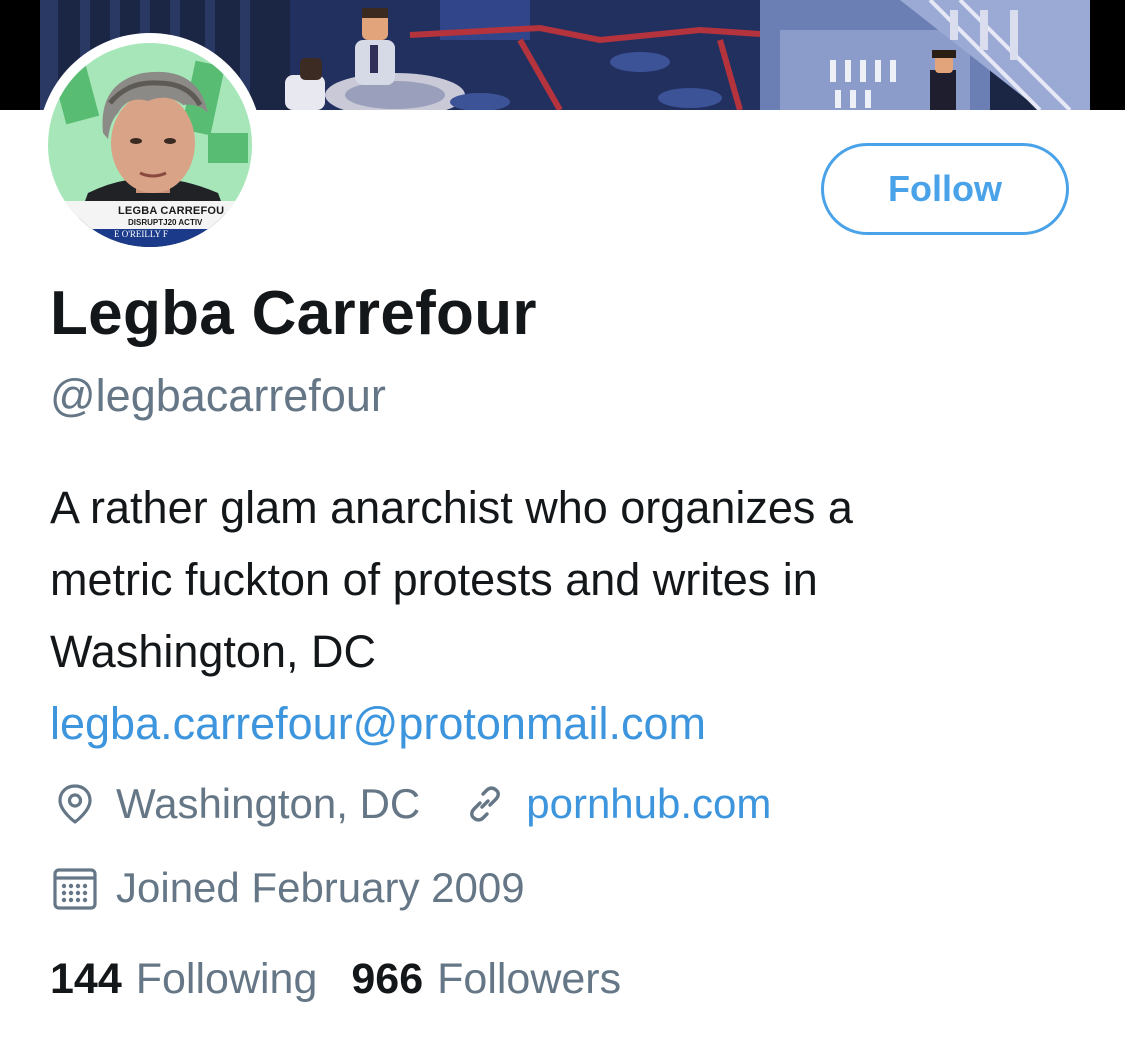  What do you see at coordinates (387, 979) in the screenshot?
I see `followers-count: 966` at bounding box center [387, 979].